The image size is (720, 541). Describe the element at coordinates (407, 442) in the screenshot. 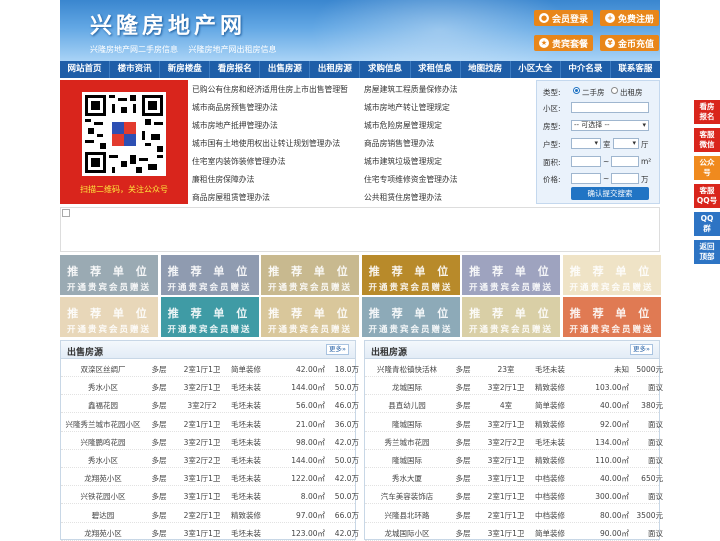

I see `listing-name: 秀兰城市花园` at that location.